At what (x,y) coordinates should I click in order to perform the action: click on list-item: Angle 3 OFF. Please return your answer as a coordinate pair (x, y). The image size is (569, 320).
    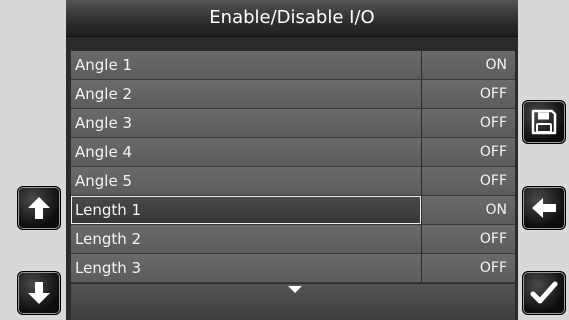
    Looking at the image, I should click on (293, 123).